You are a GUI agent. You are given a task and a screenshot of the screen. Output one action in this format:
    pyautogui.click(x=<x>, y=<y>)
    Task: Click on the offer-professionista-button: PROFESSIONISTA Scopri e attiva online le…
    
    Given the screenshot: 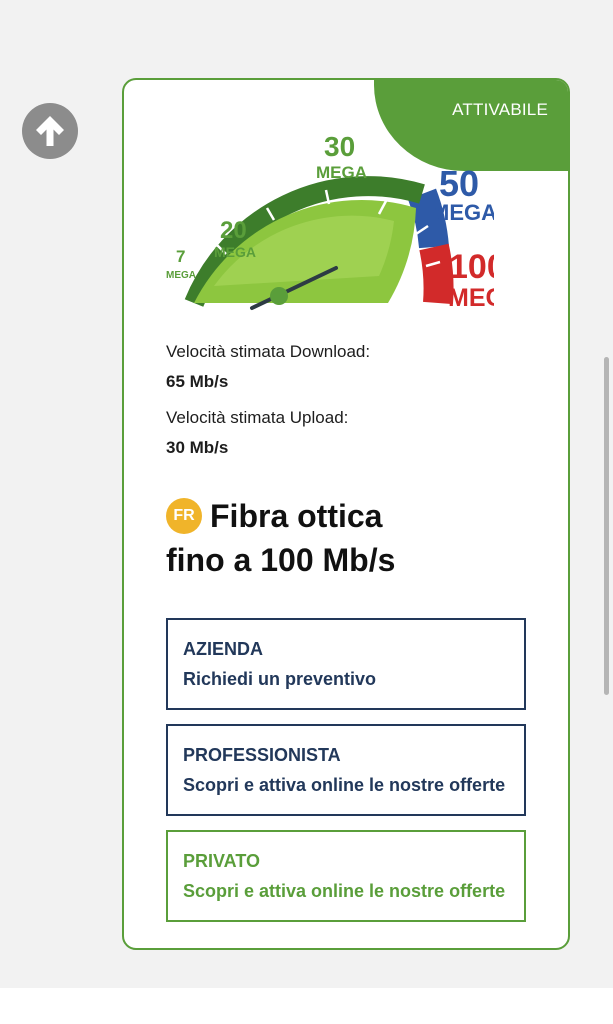 What is the action you would take?
    pyautogui.click(x=346, y=770)
    